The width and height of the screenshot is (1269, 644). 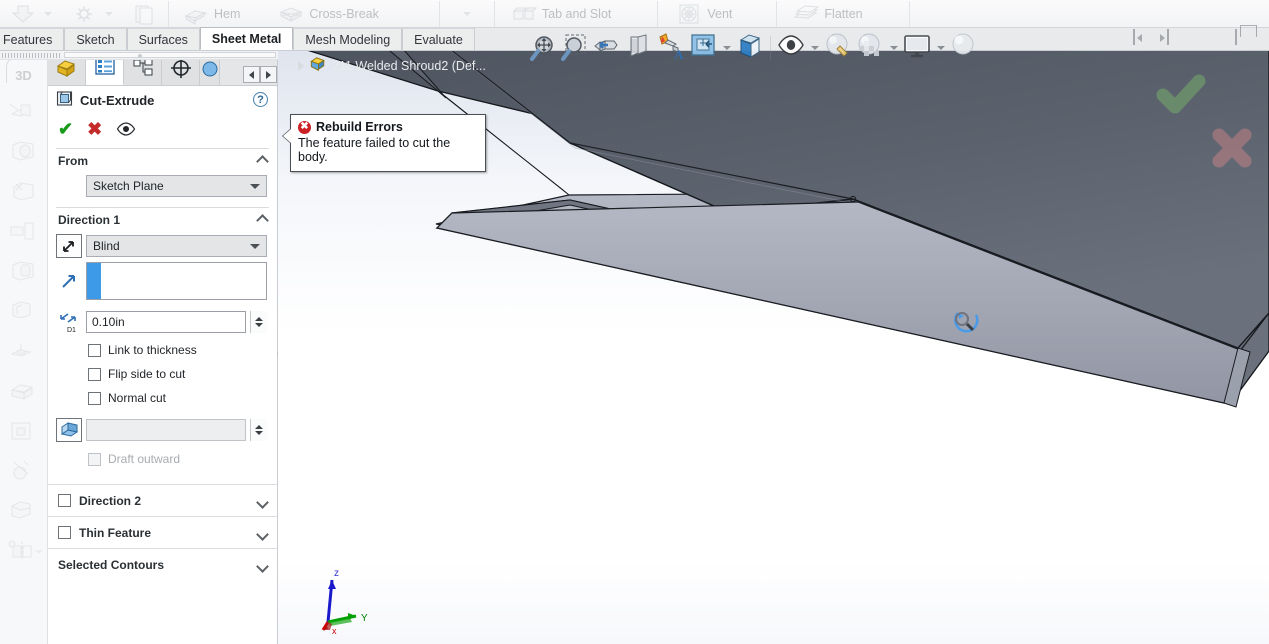 I want to click on tab-scroll-right-button, so click(x=268, y=74).